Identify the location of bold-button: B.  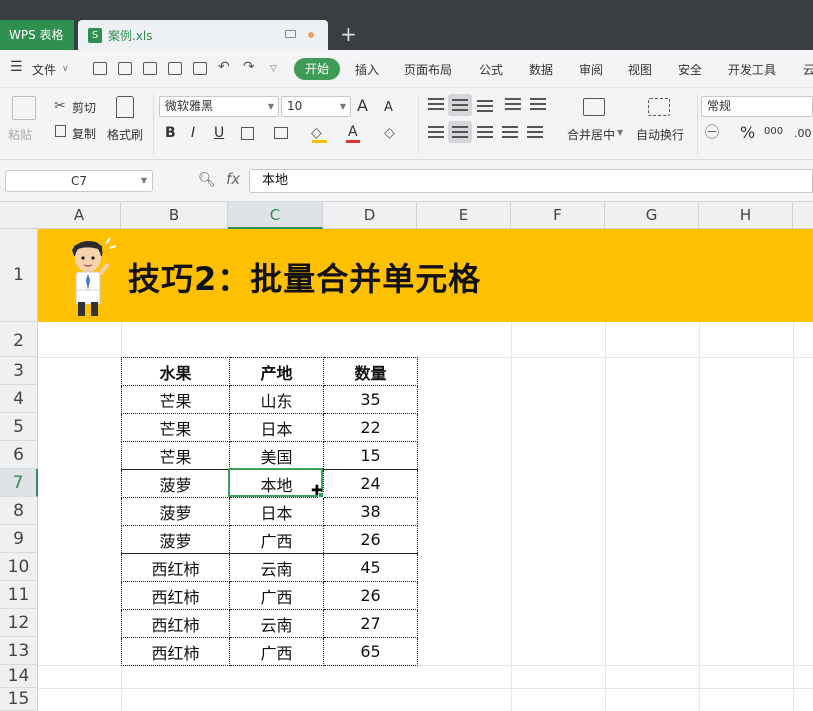
(170, 133).